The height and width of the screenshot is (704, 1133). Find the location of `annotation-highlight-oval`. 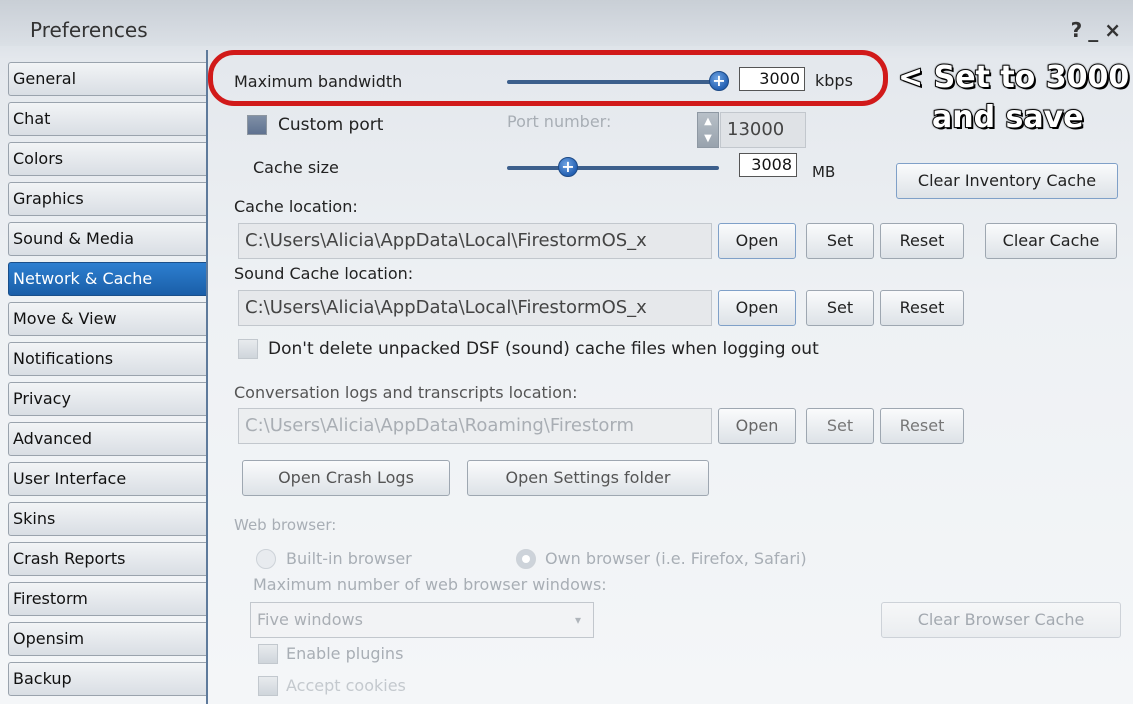

annotation-highlight-oval is located at coordinates (548, 78).